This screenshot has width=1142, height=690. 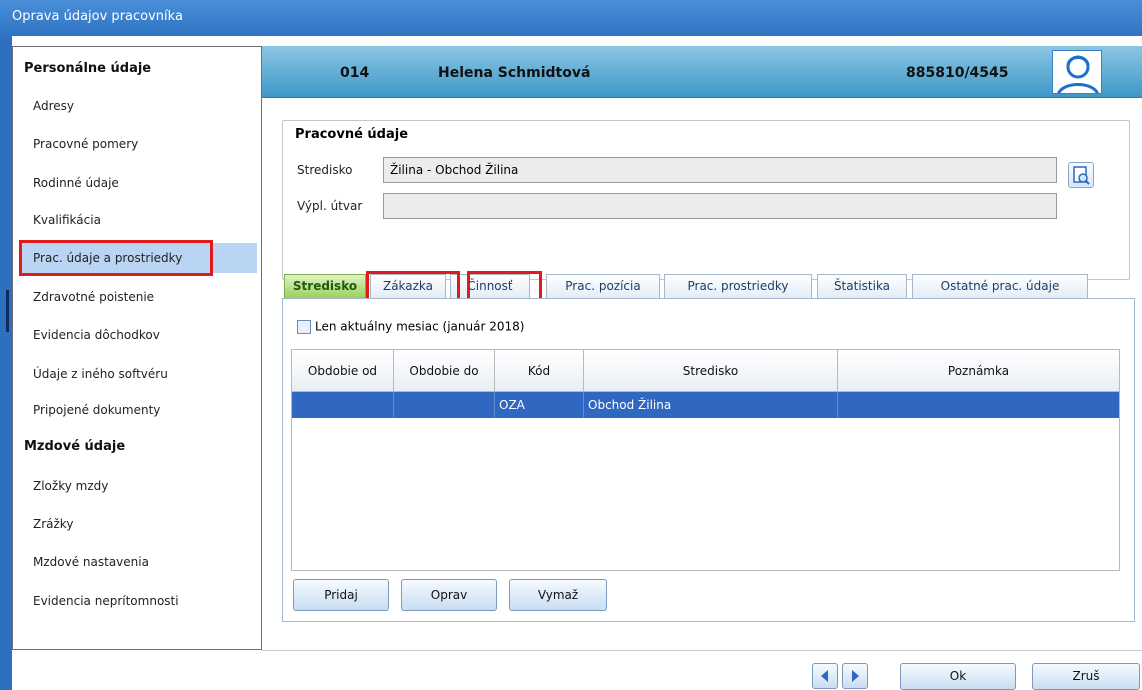 I want to click on sidebar-item-zrazky: Zrážky, so click(x=139, y=524).